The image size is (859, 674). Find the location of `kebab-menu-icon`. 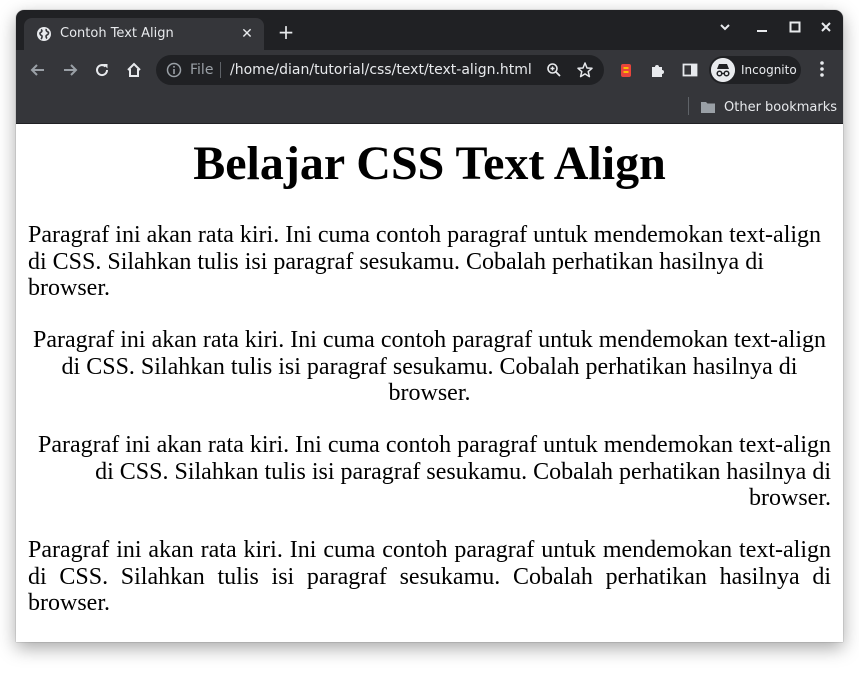

kebab-menu-icon is located at coordinates (822, 69).